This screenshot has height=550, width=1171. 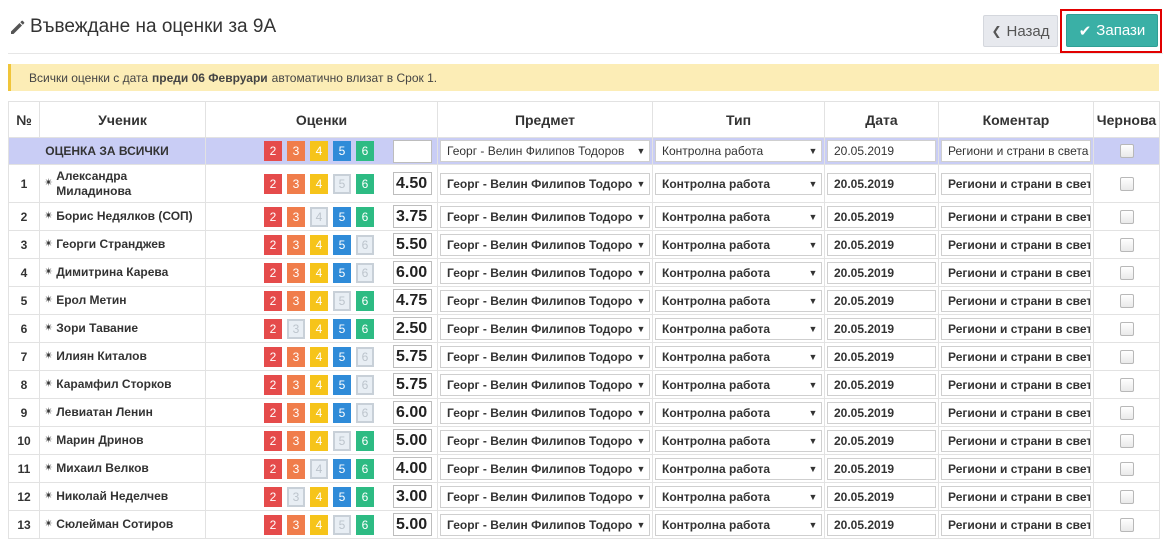 I want to click on grade-for-all-date-input: 20.05.2019, so click(x=881, y=151).